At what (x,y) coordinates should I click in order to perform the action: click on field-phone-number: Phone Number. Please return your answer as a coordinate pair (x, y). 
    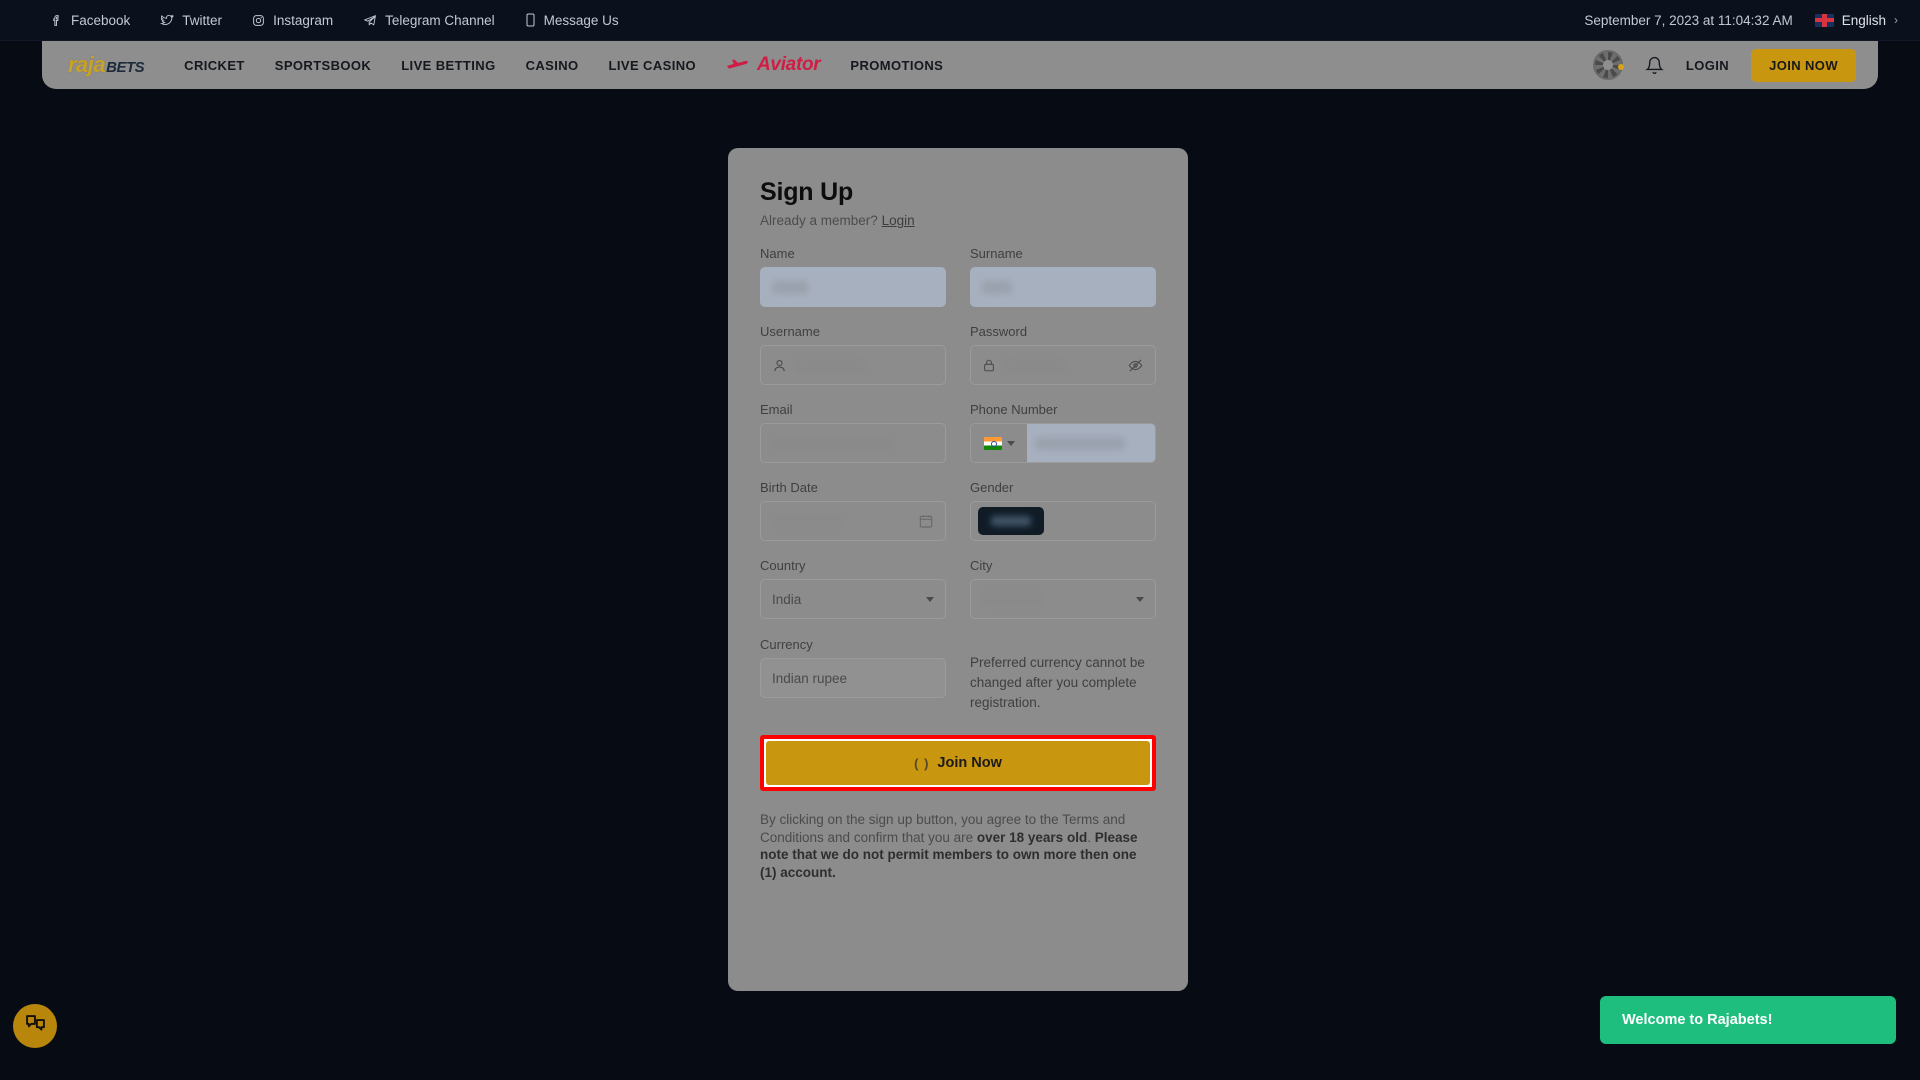
    Looking at the image, I should click on (1063, 432).